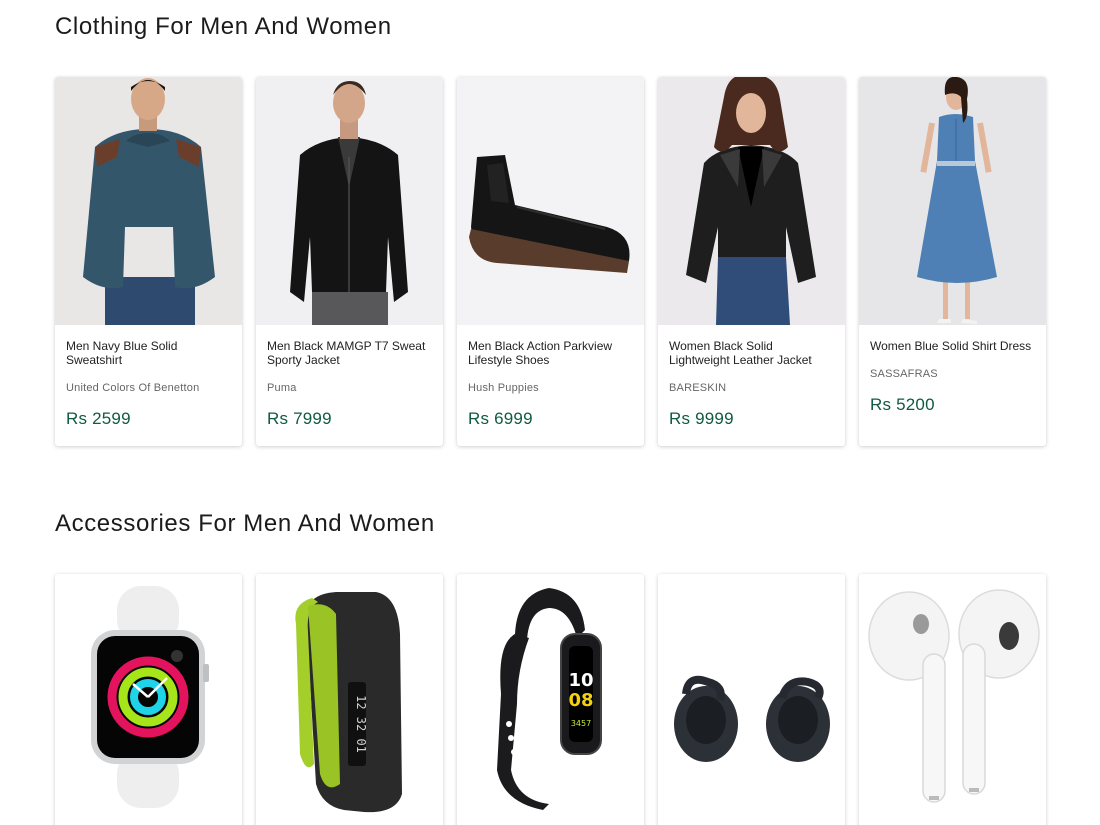 The image size is (1100, 825). Describe the element at coordinates (349, 201) in the screenshot. I see `jacket-image` at that location.